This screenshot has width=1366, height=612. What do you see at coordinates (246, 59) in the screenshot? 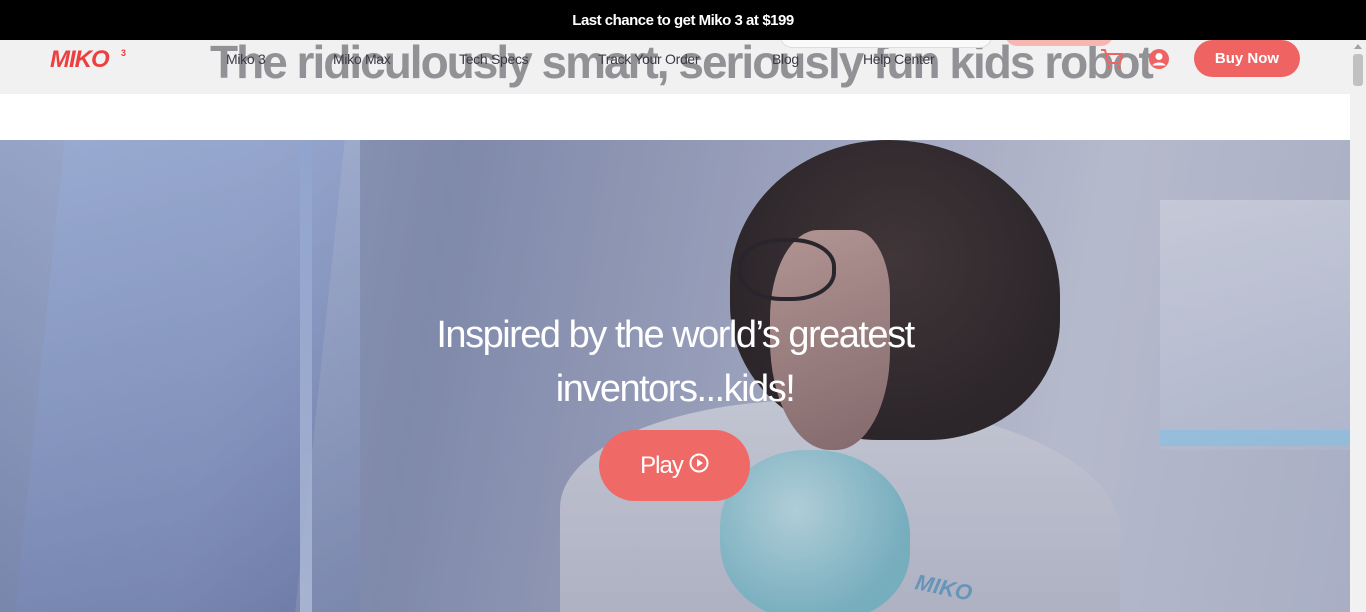
I see `nav-item-miko-3: Miko 3` at bounding box center [246, 59].